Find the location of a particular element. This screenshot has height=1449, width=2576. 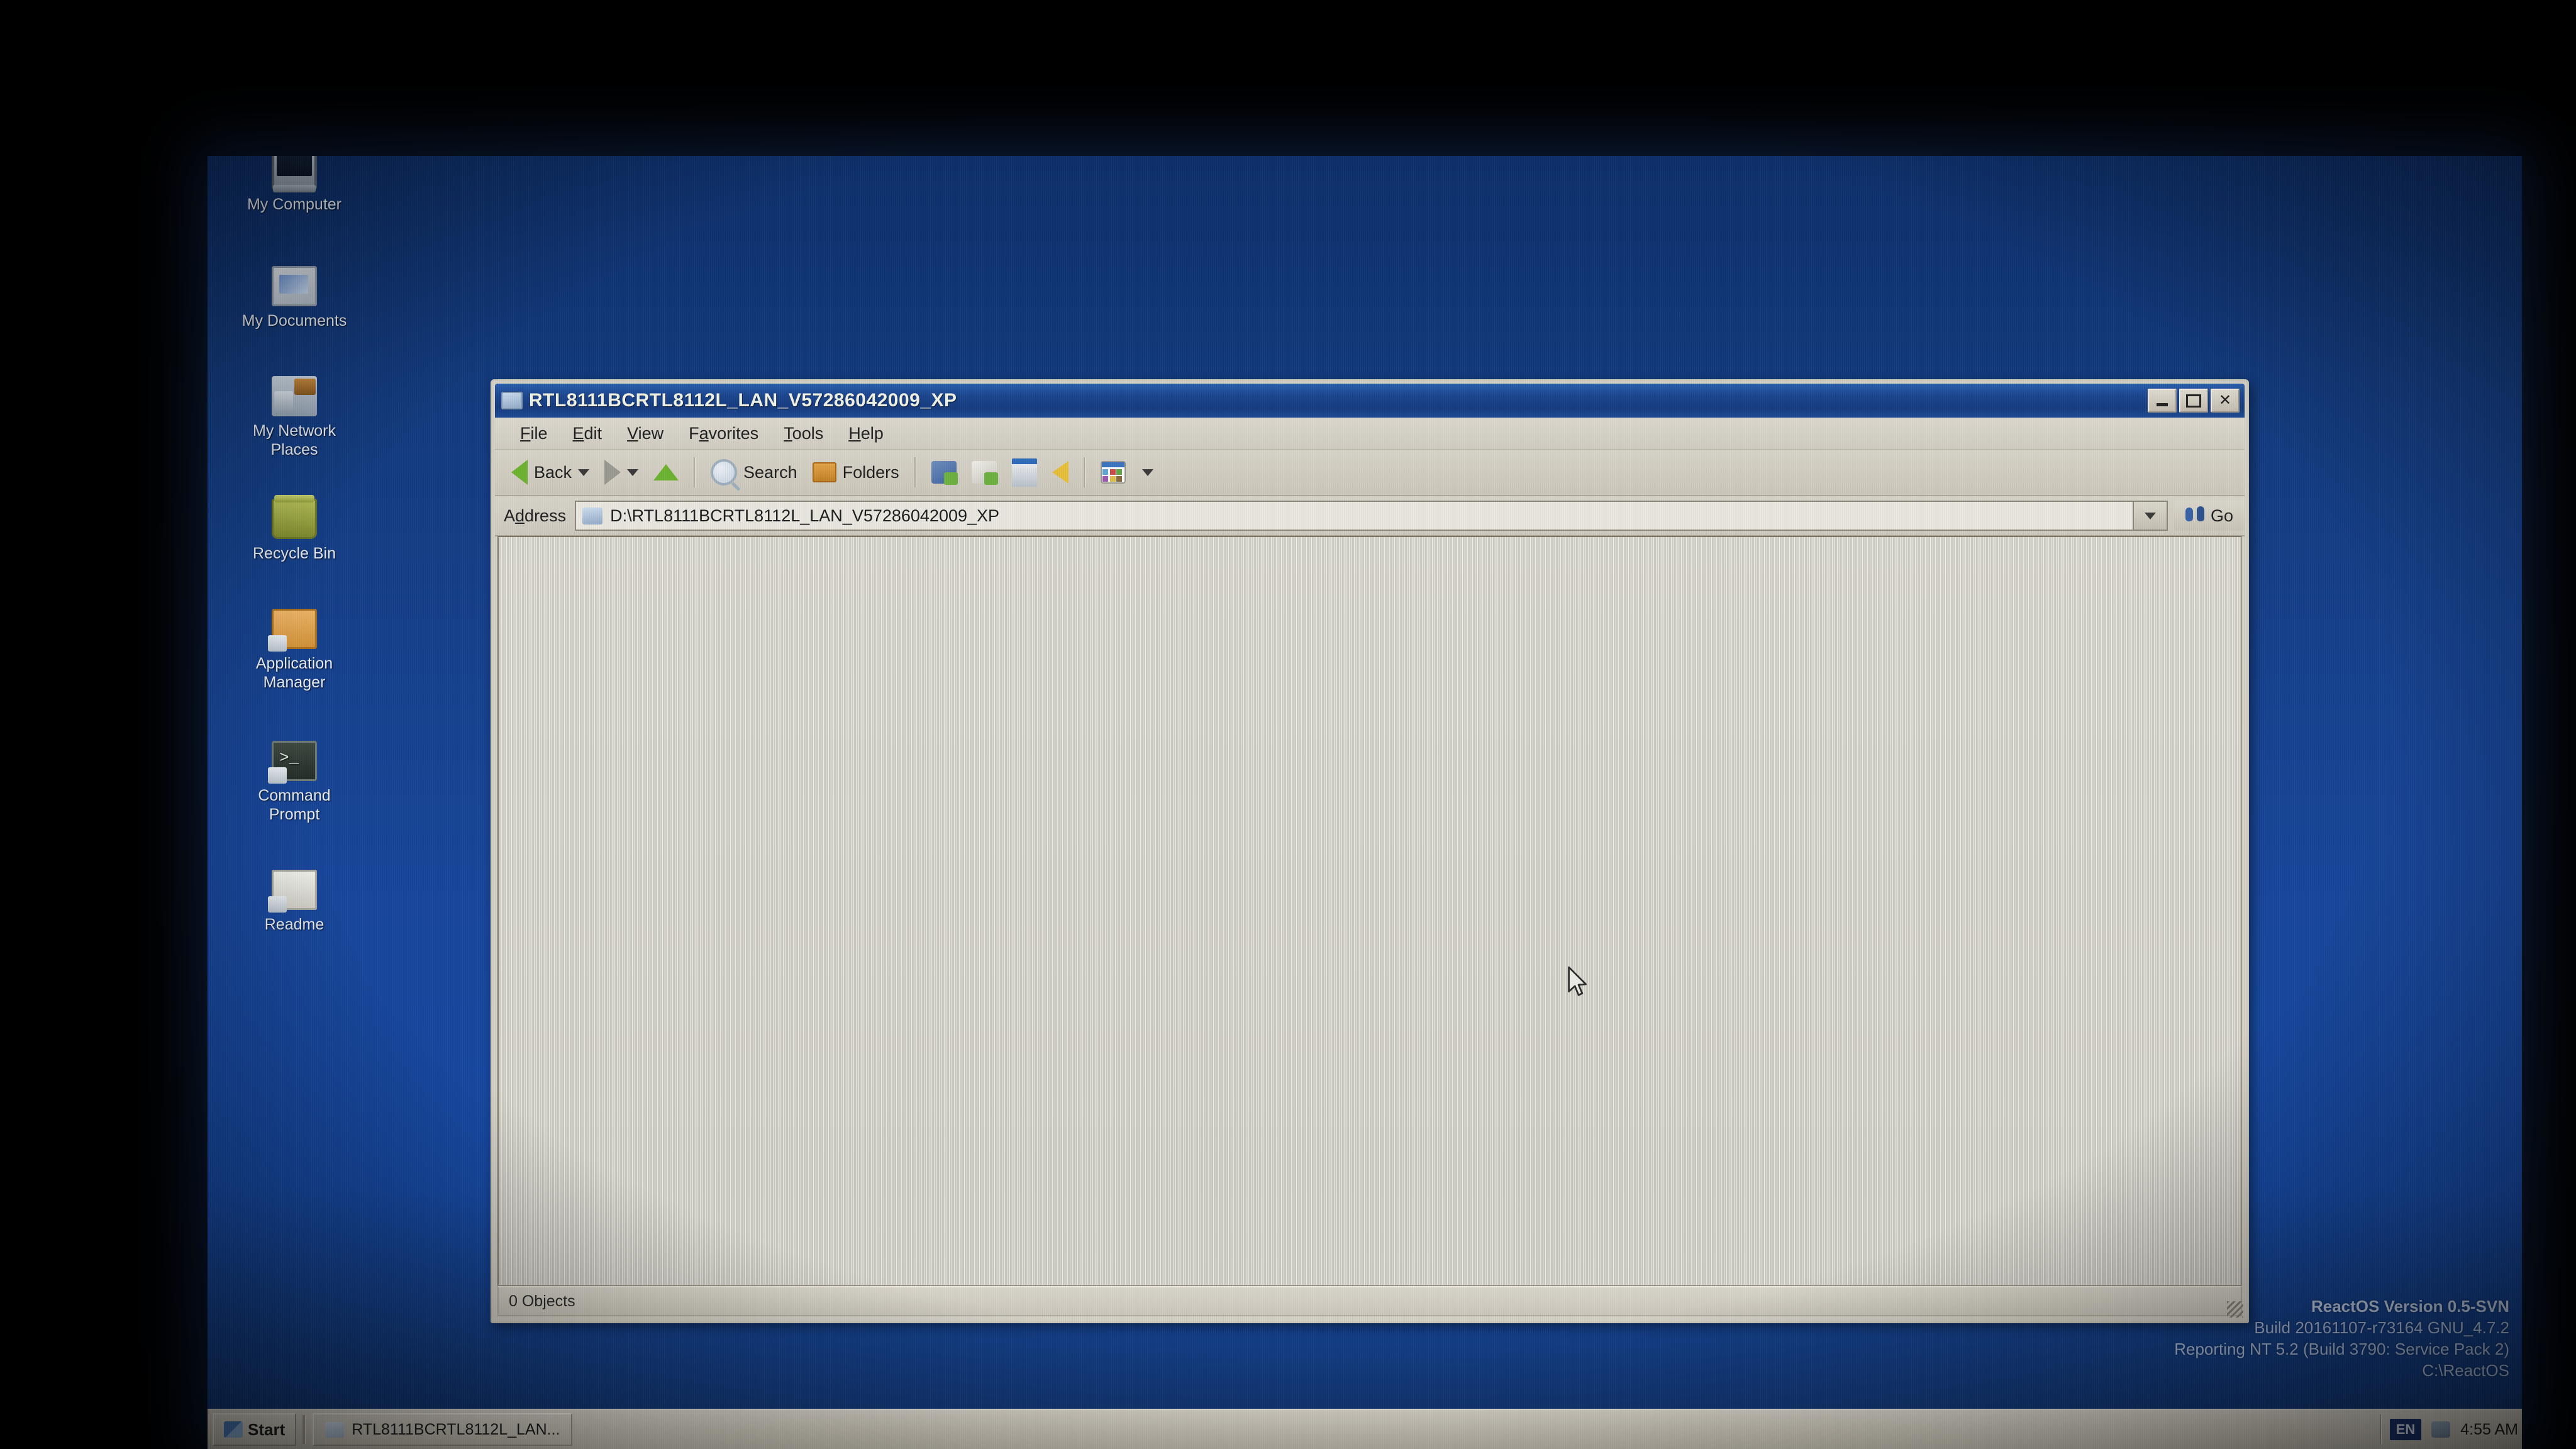

status-text: 0 Objects is located at coordinates (542, 1301).